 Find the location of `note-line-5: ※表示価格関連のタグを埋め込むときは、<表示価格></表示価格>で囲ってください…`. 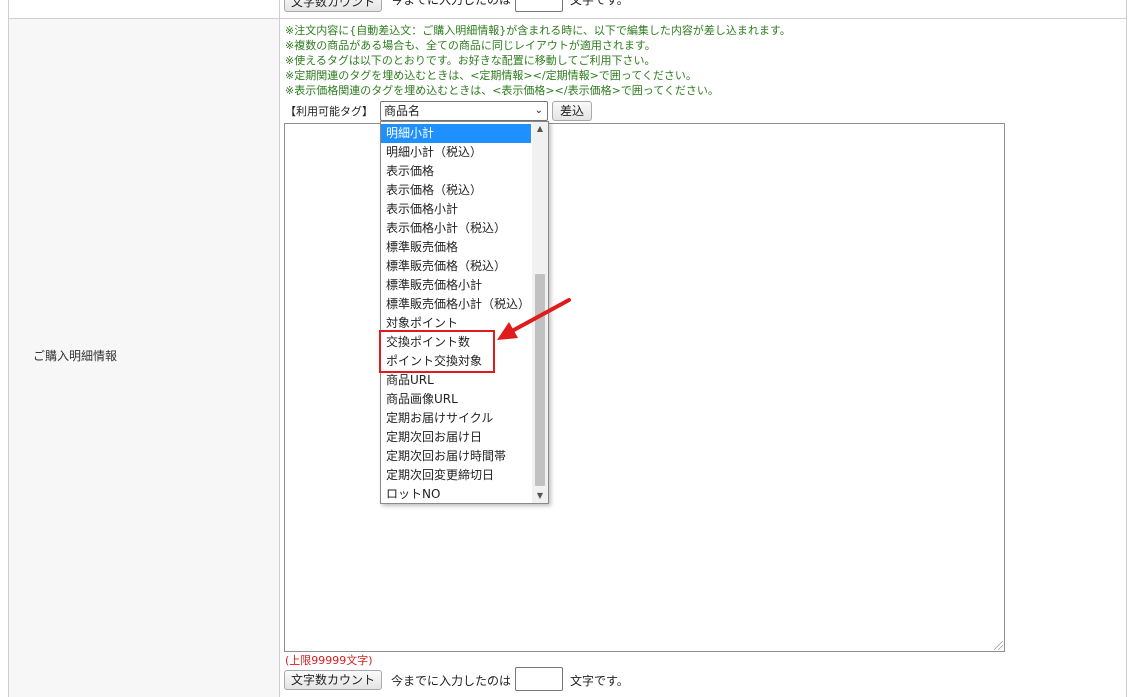

note-line-5: ※表示価格関連のタグを埋め込むときは、<表示価格></表示価格>で囲ってください… is located at coordinates (502, 90).